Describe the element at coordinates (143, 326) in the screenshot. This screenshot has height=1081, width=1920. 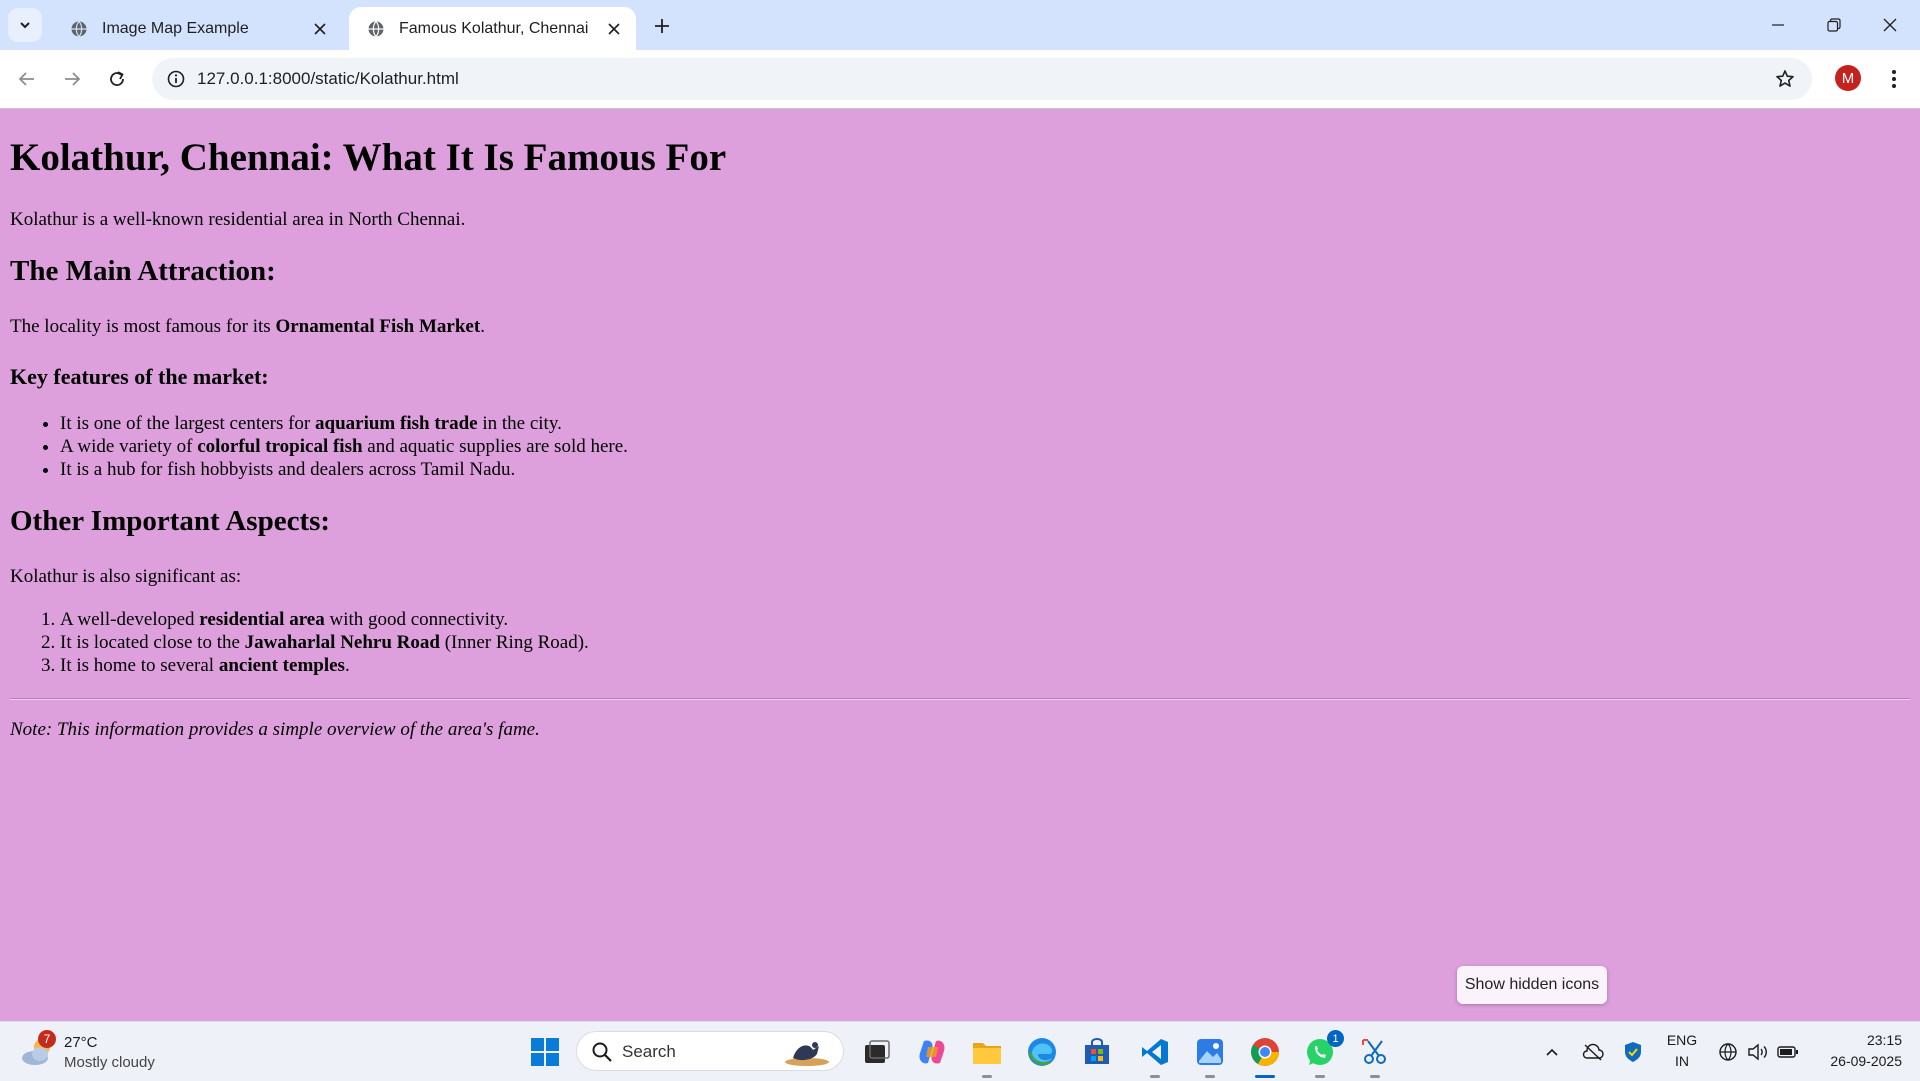
I see `text: The locality is most famous for its` at that location.